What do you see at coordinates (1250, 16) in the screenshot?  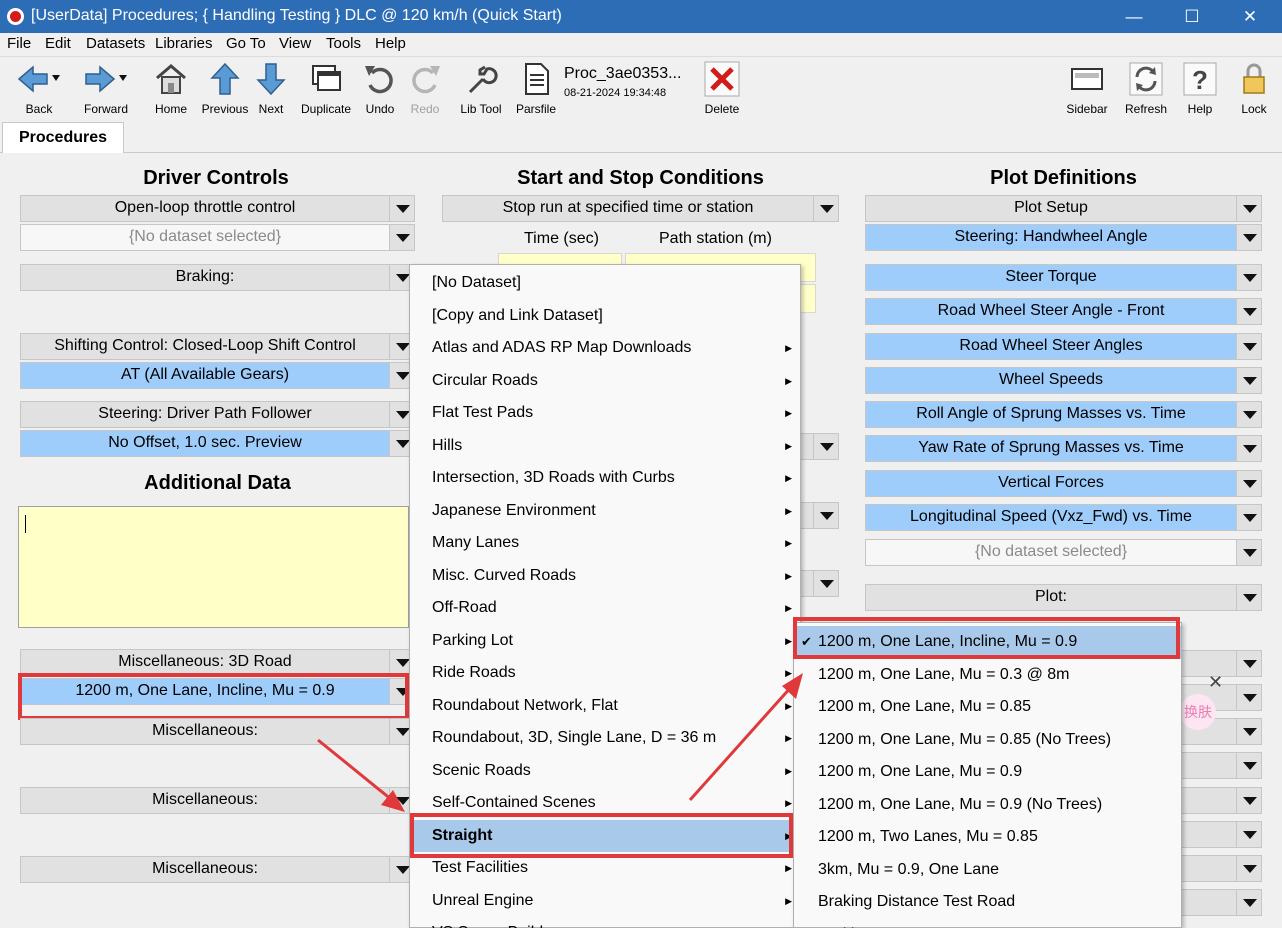 I see `close-button: ✕` at bounding box center [1250, 16].